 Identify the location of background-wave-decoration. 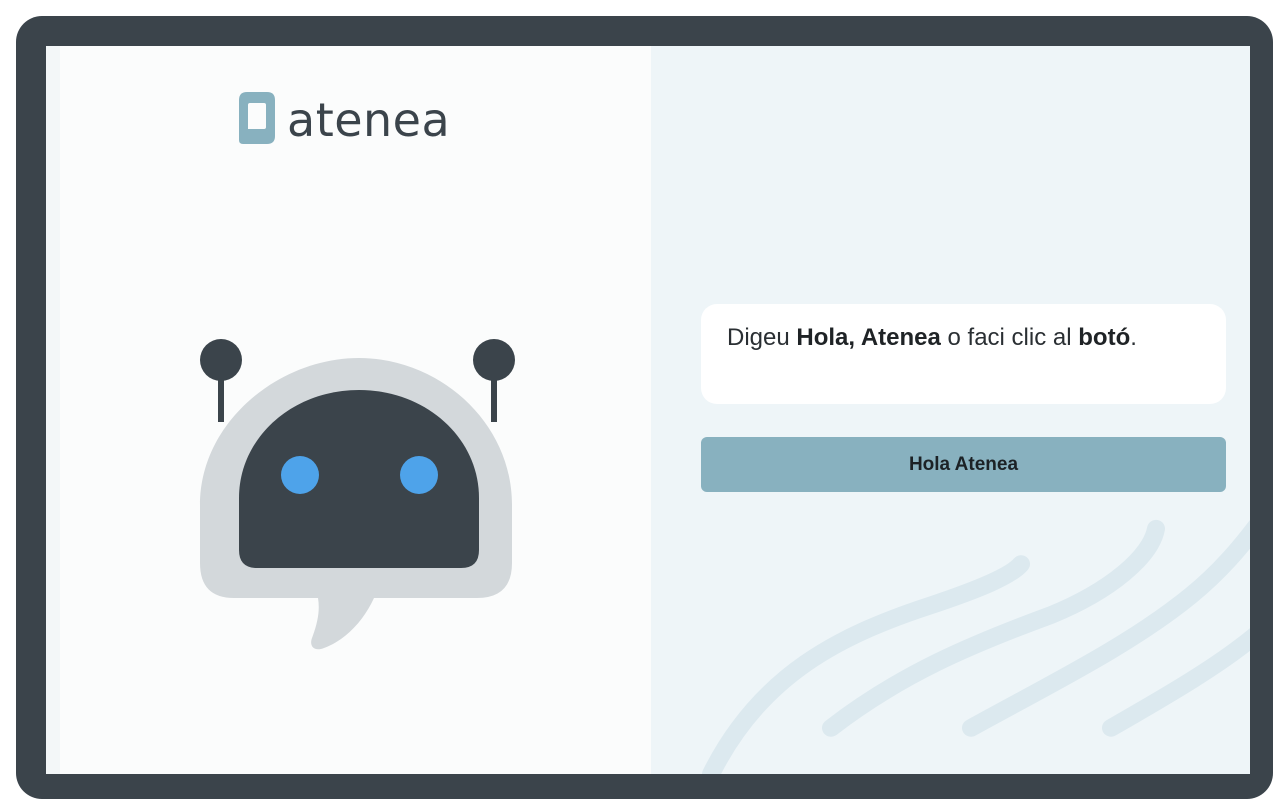
(976, 646).